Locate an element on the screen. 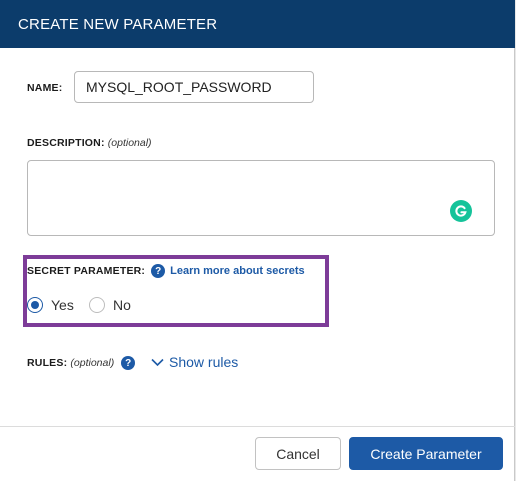 This screenshot has width=516, height=481. rules-label-text: RULES: is located at coordinates (47, 363).